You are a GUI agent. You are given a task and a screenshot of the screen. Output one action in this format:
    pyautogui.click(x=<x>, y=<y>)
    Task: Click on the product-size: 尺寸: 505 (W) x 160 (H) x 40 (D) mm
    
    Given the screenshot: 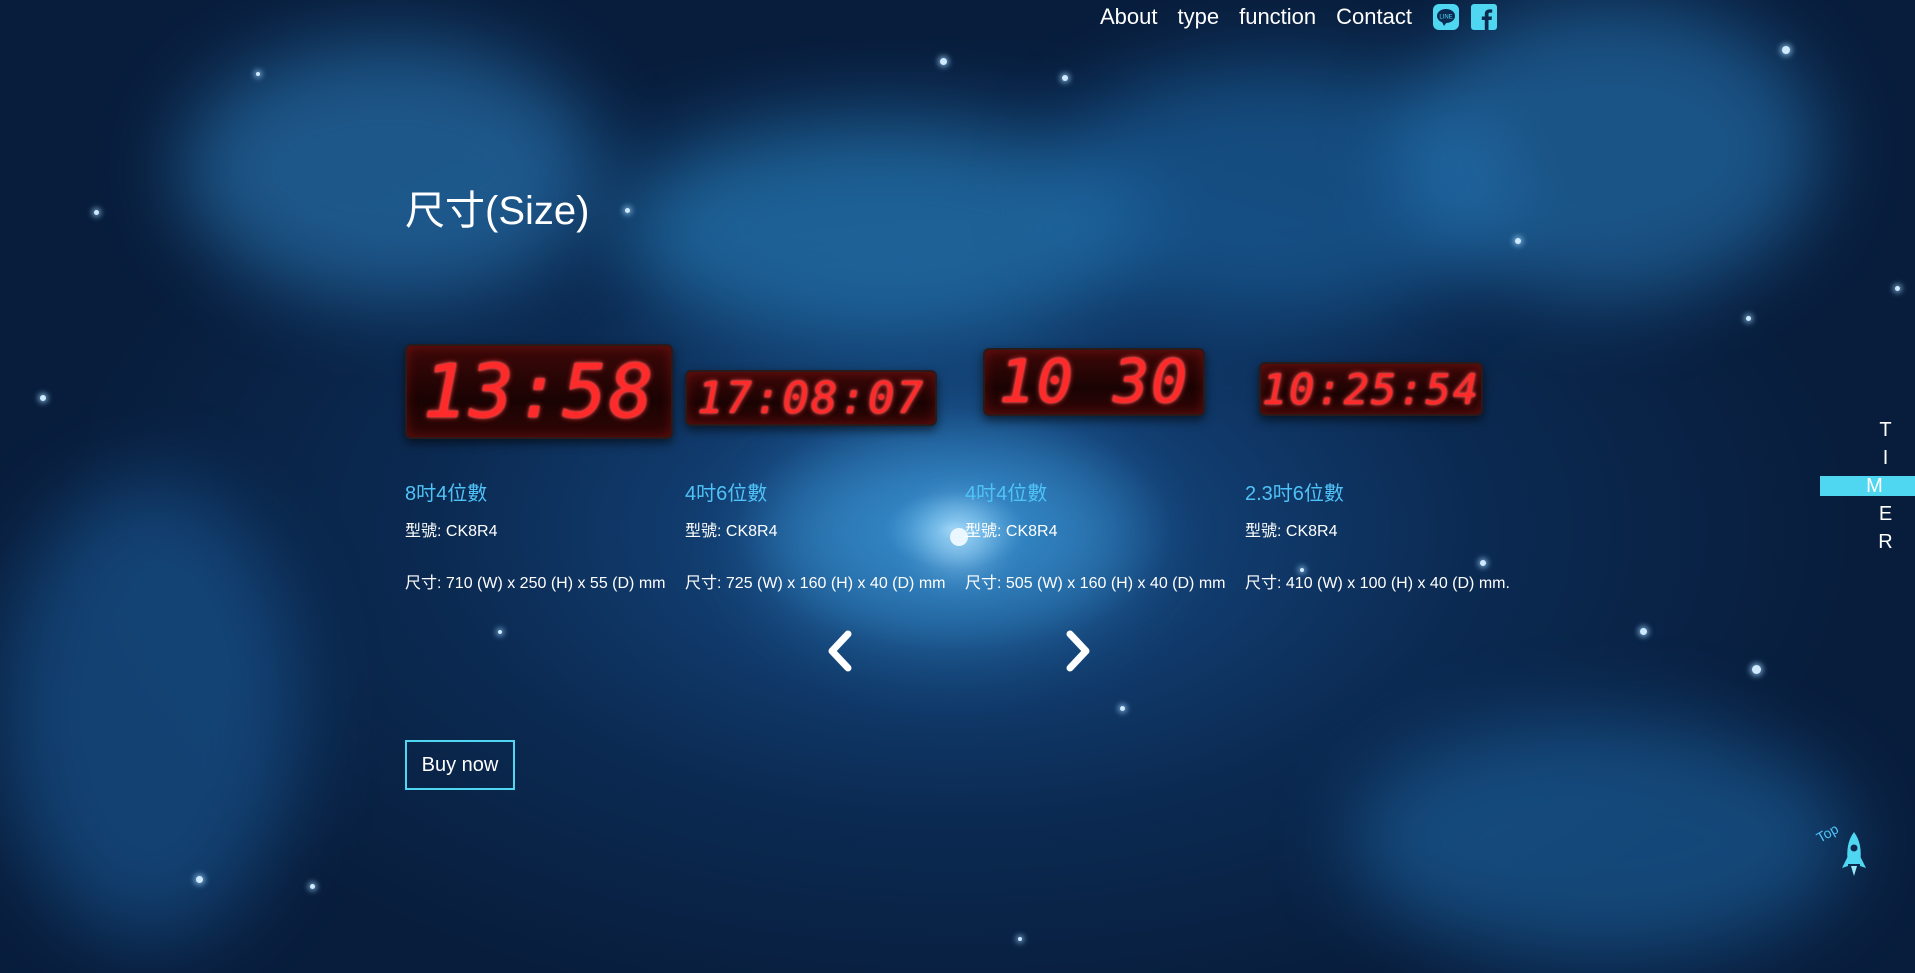 What is the action you would take?
    pyautogui.click(x=1095, y=583)
    